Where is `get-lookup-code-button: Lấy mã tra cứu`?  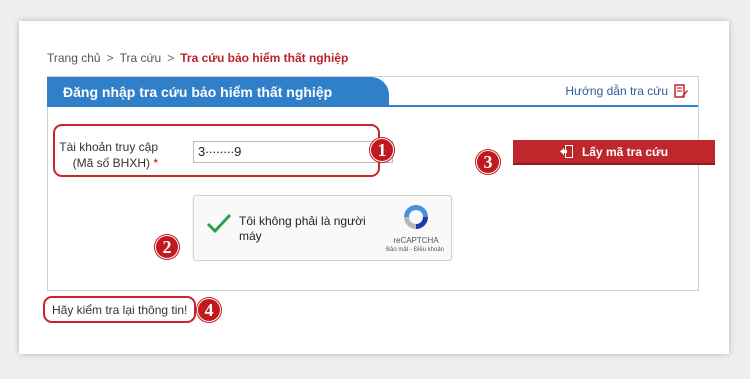
get-lookup-code-button: Lấy mã tra cứu is located at coordinates (614, 152).